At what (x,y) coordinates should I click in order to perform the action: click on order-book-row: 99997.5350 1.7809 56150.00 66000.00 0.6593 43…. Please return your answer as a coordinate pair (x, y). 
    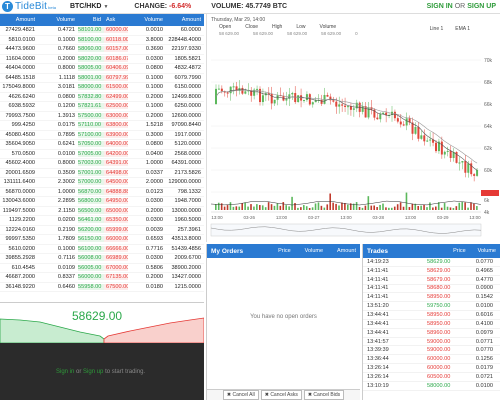
    Looking at the image, I should click on (102, 240).